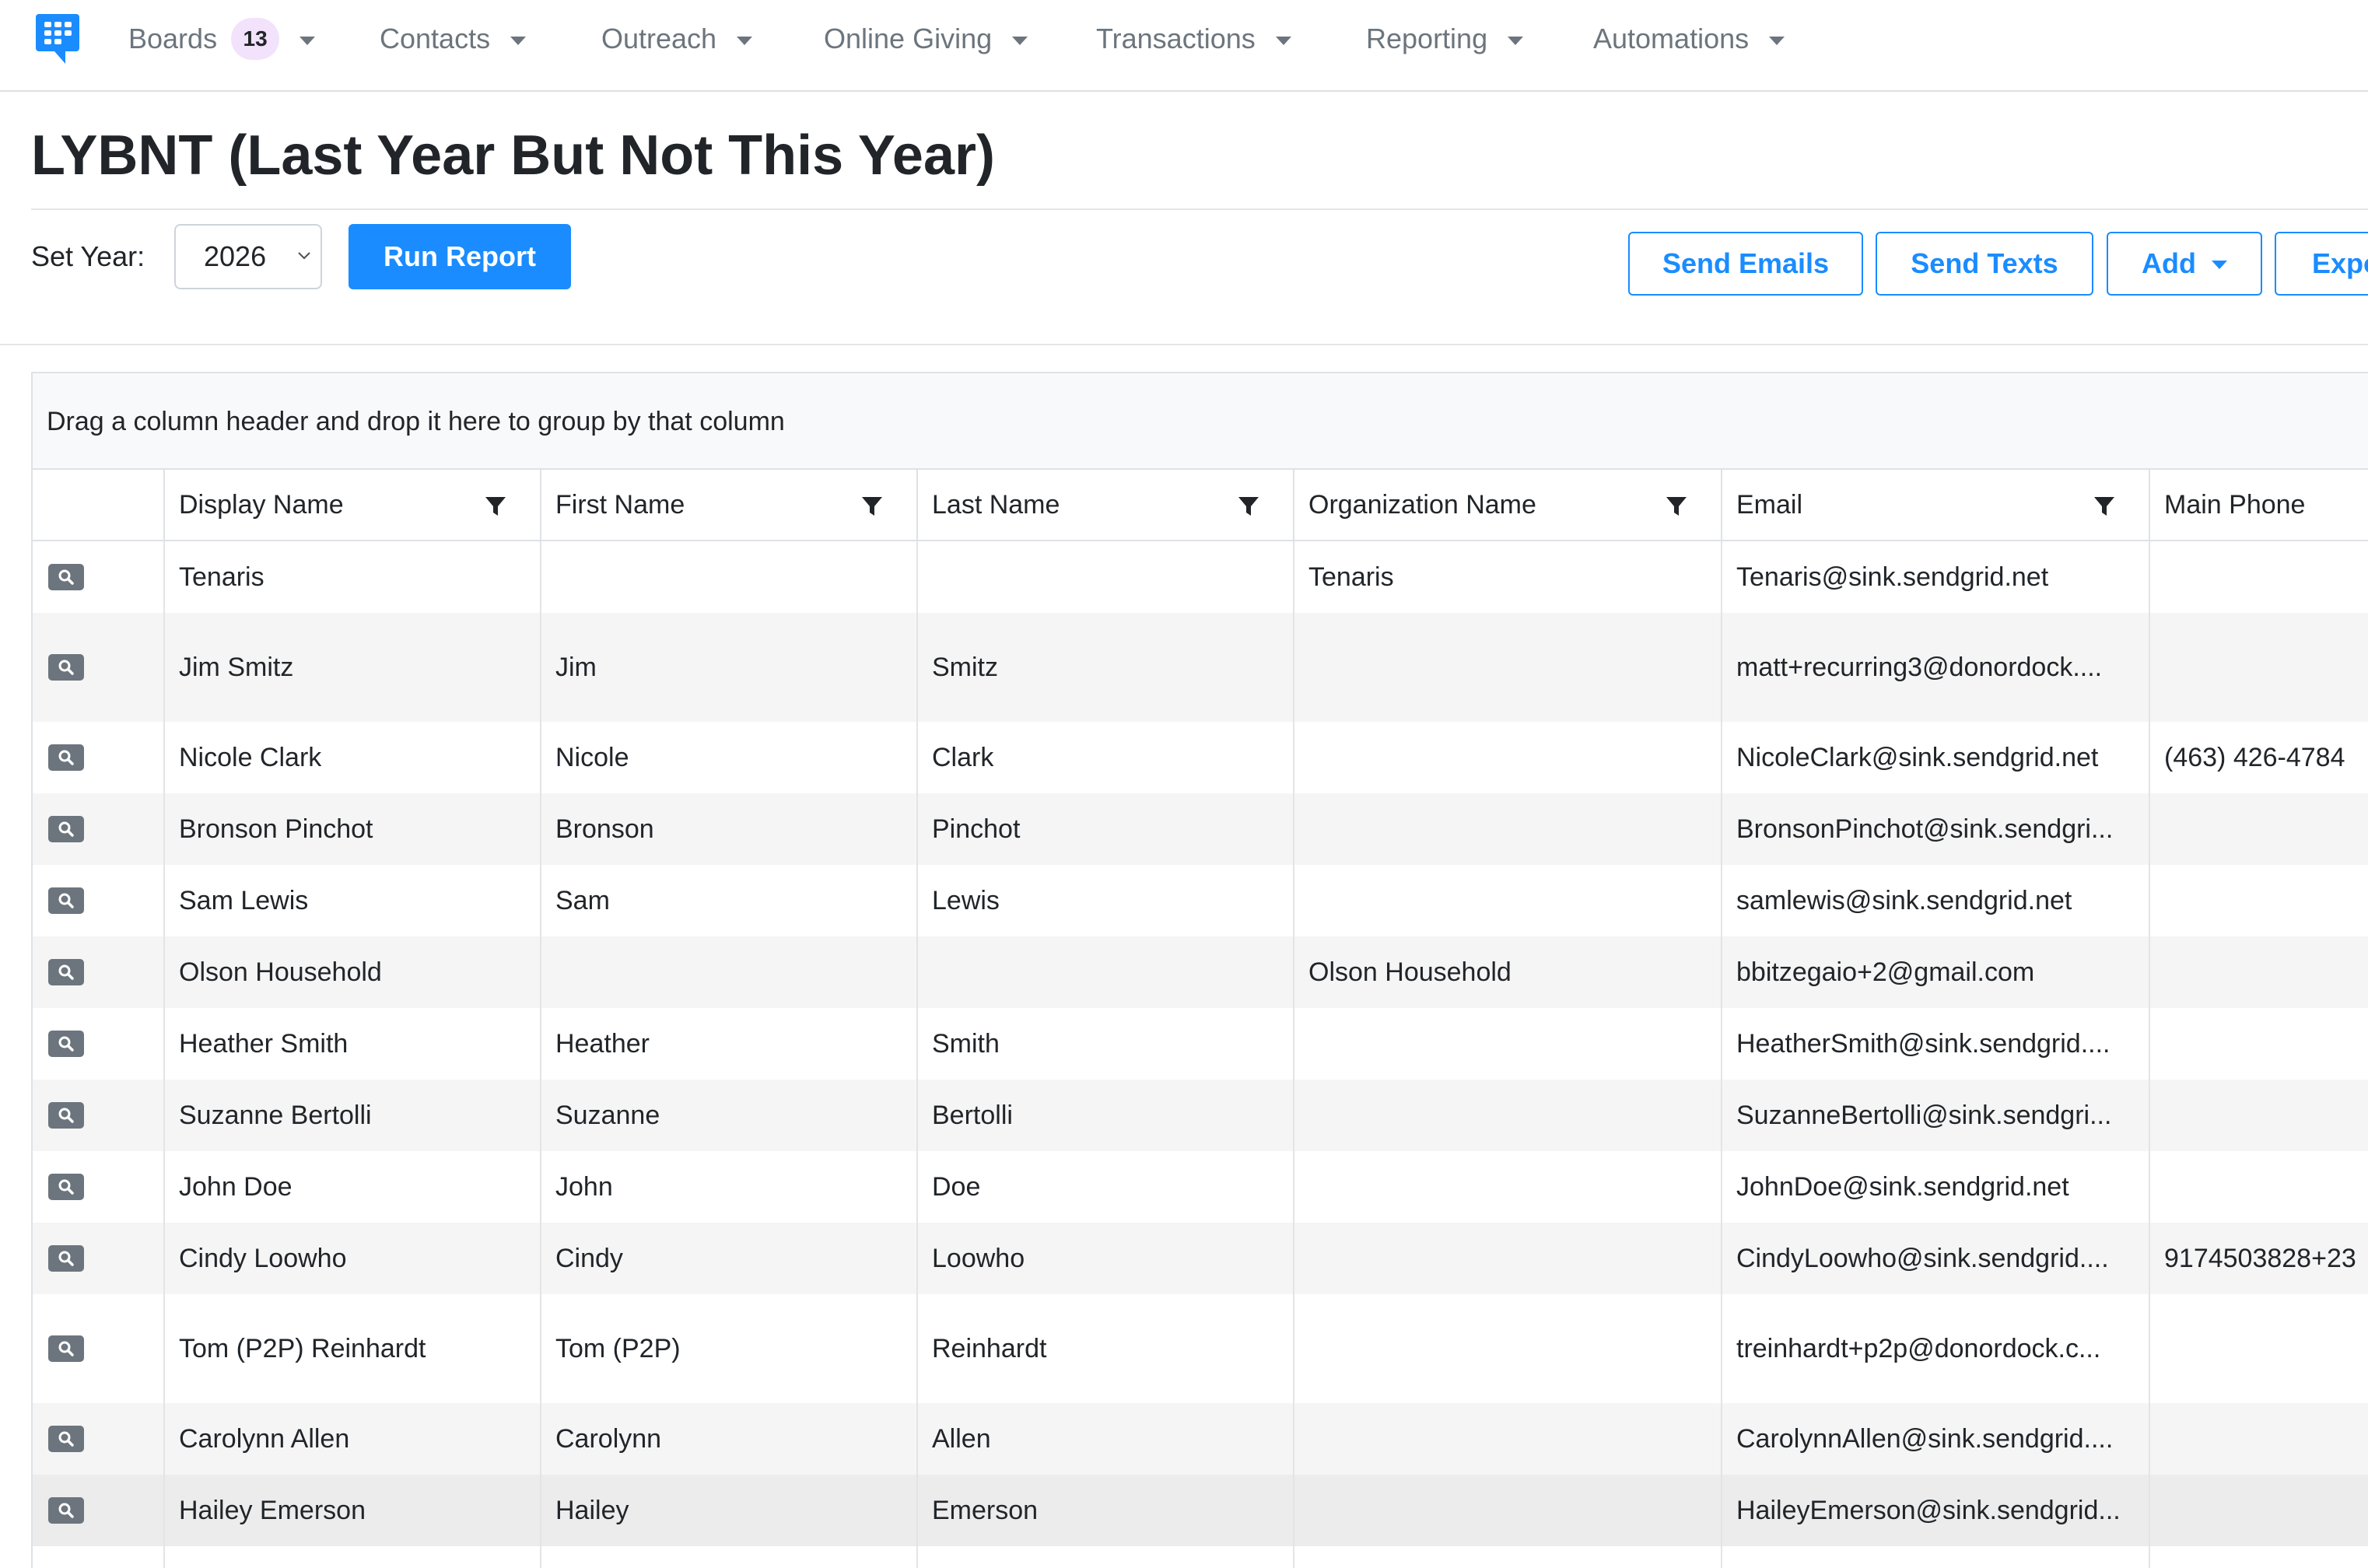 The width and height of the screenshot is (2368, 1568). I want to click on nav-contacts: Contacts, so click(453, 39).